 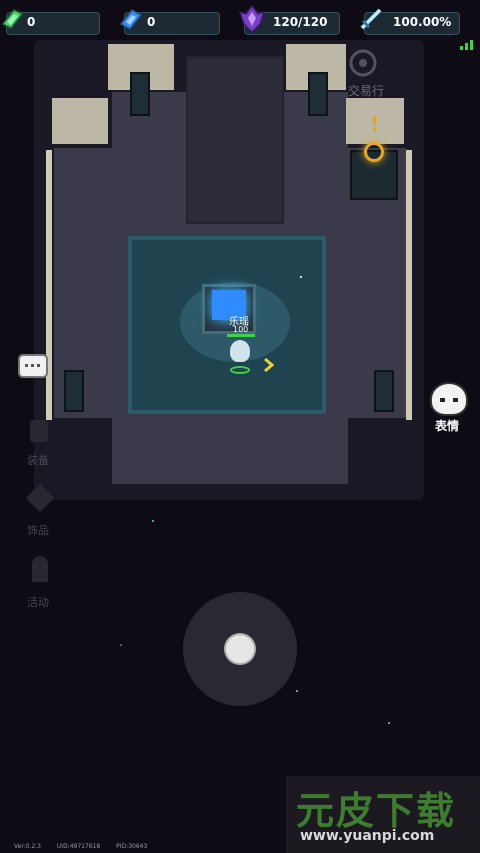 I want to click on blue-gem-value: 0, so click(x=151, y=22).